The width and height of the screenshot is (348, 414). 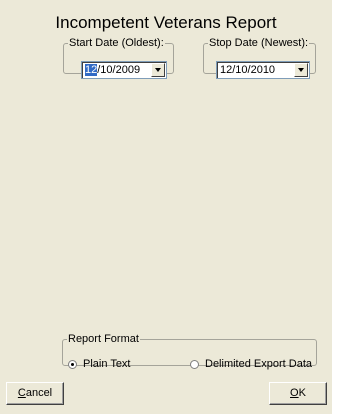 I want to click on stop-date-group: Stop Date (Newest): 12/10/2010, so click(x=259, y=58).